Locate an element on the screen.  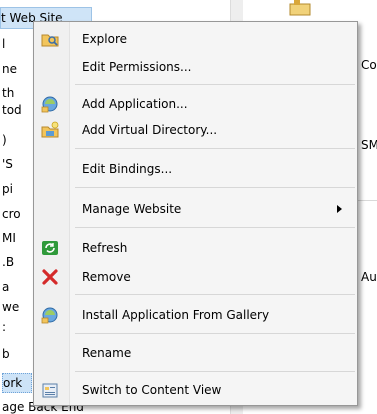
menu-item-refresh: Refresh is located at coordinates (195, 248).